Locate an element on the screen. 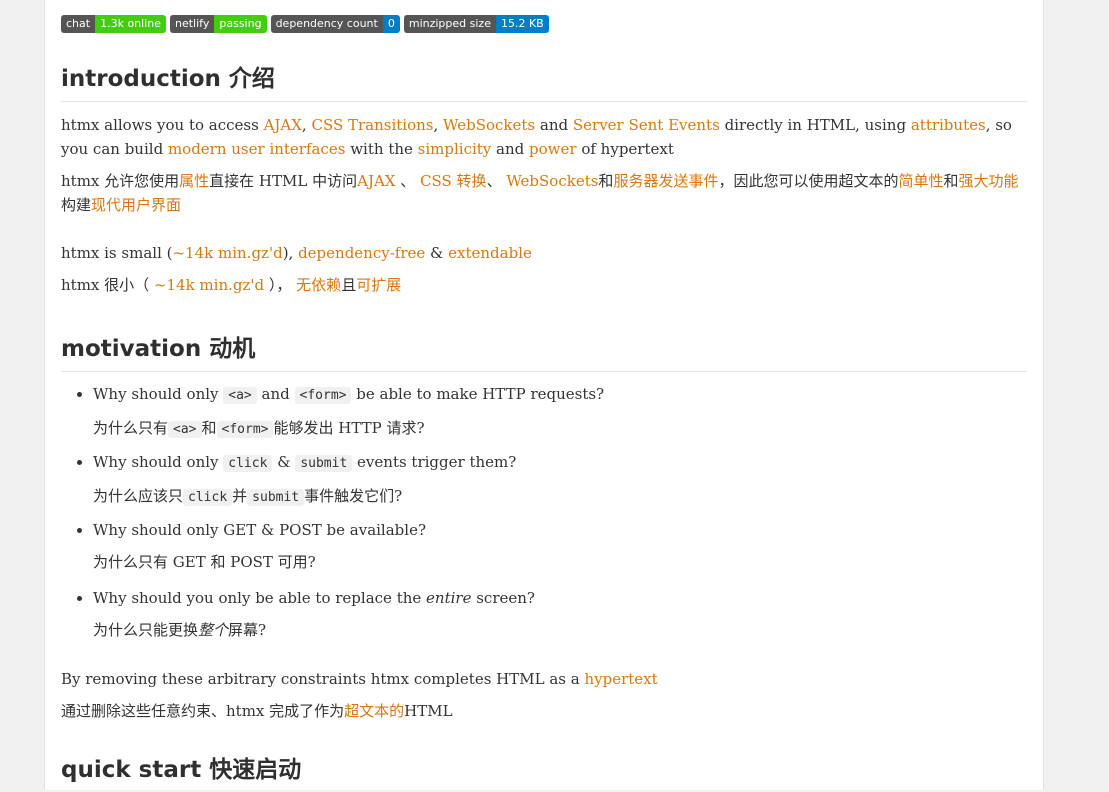  code-form-tag: <form> is located at coordinates (323, 395).